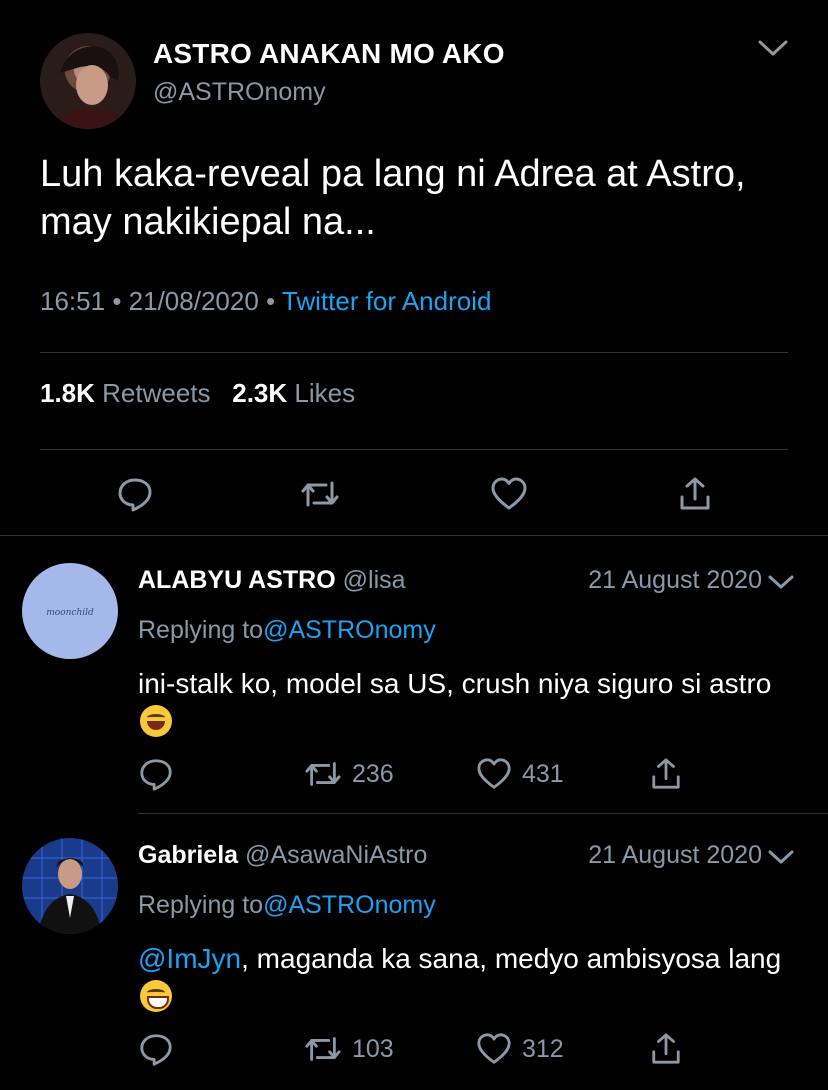 Image resolution: width=828 pixels, height=1090 pixels. I want to click on beaming-face-icon, so click(156, 996).